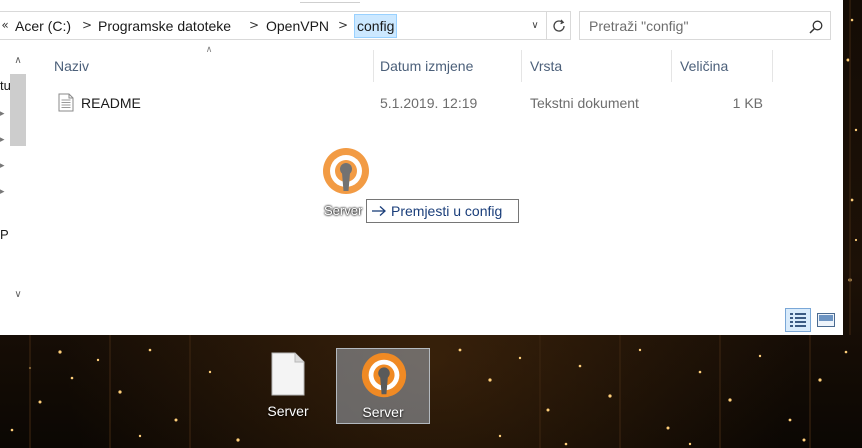 Image resolution: width=862 pixels, height=448 pixels. What do you see at coordinates (379, 211) in the screenshot?
I see `move-arrow-icon` at bounding box center [379, 211].